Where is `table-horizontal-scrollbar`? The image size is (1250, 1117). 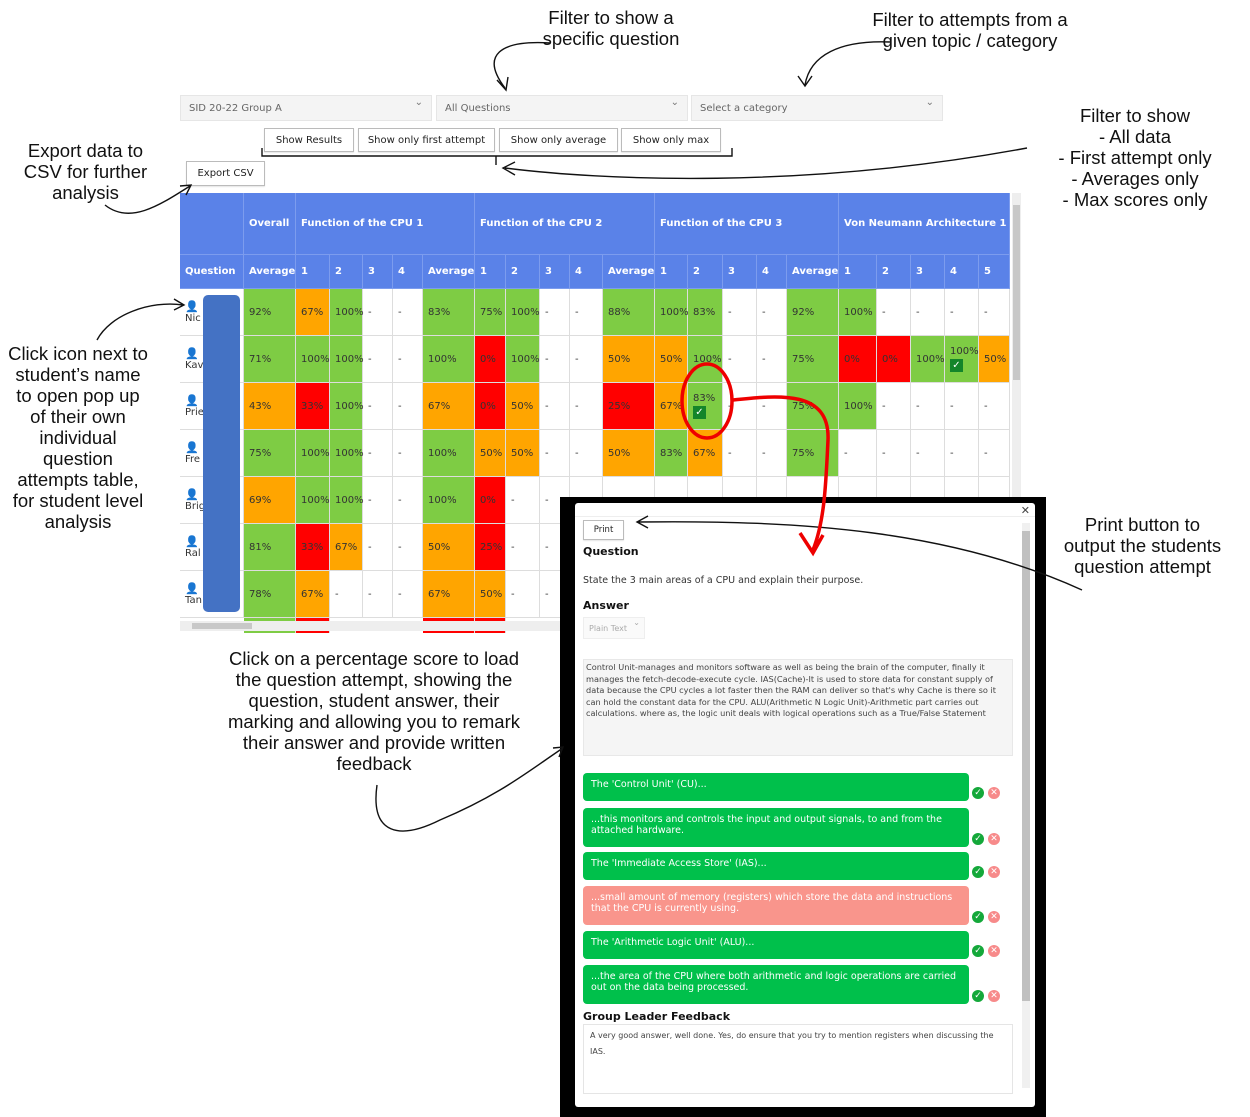 table-horizontal-scrollbar is located at coordinates (370, 626).